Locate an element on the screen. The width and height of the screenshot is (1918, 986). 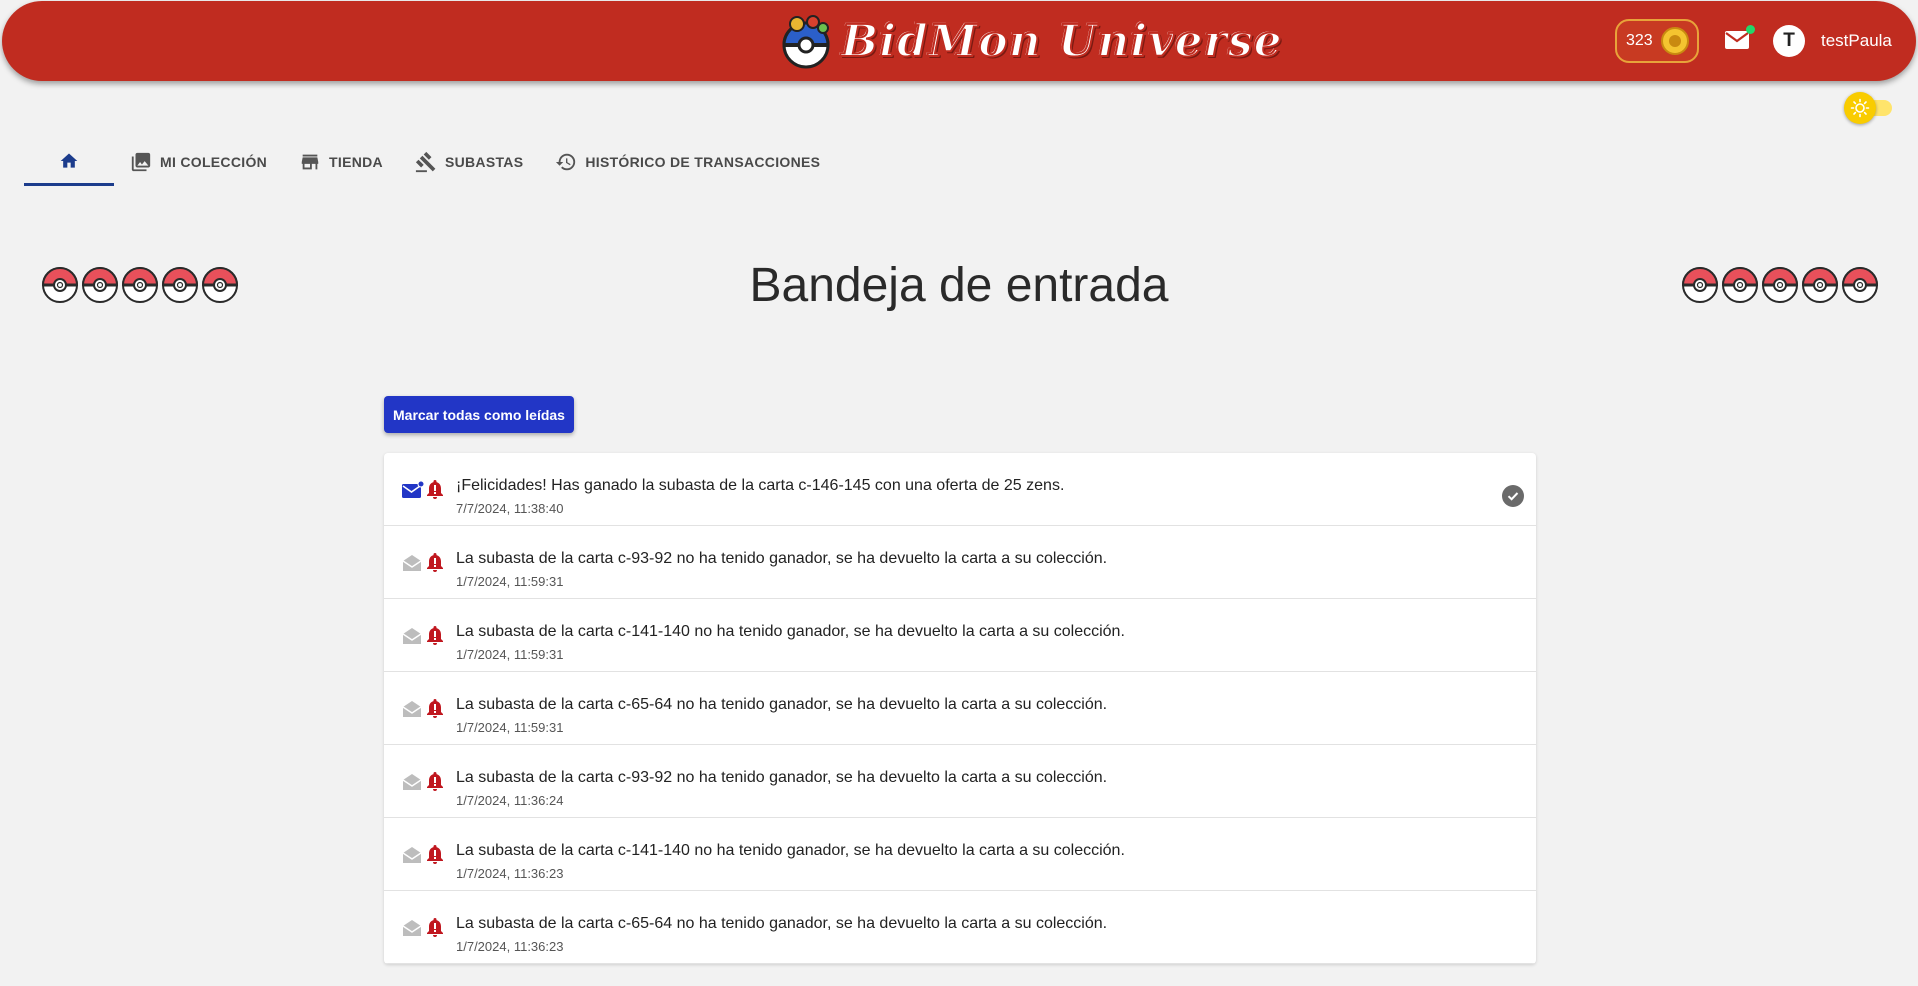
message-date: 7/7/2024, 11:38:40 is located at coordinates (510, 508).